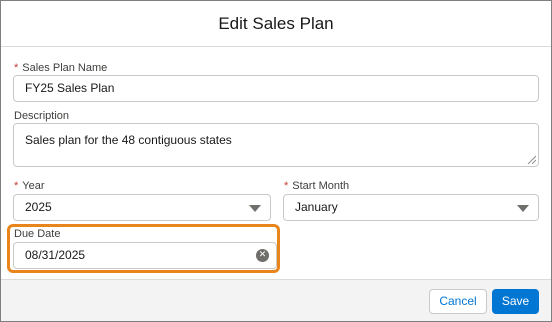 The height and width of the screenshot is (322, 552). Describe the element at coordinates (38, 207) in the screenshot. I see `year-value: 2025` at that location.